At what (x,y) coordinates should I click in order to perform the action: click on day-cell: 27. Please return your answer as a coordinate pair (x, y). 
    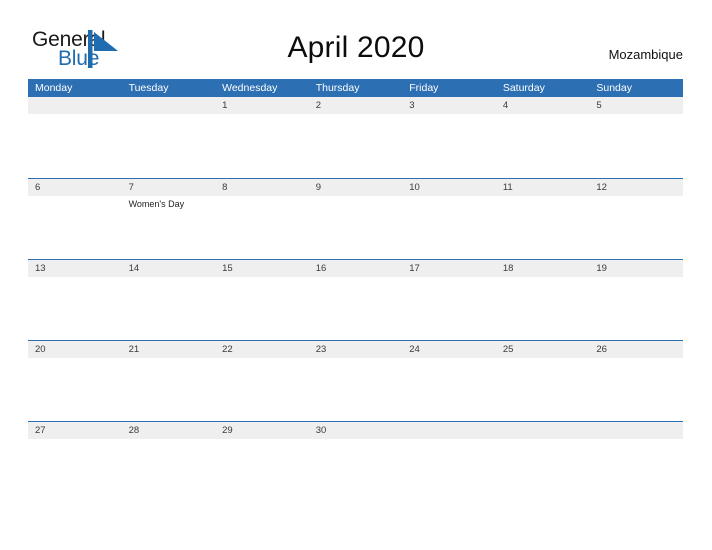
    Looking at the image, I should click on (75, 462).